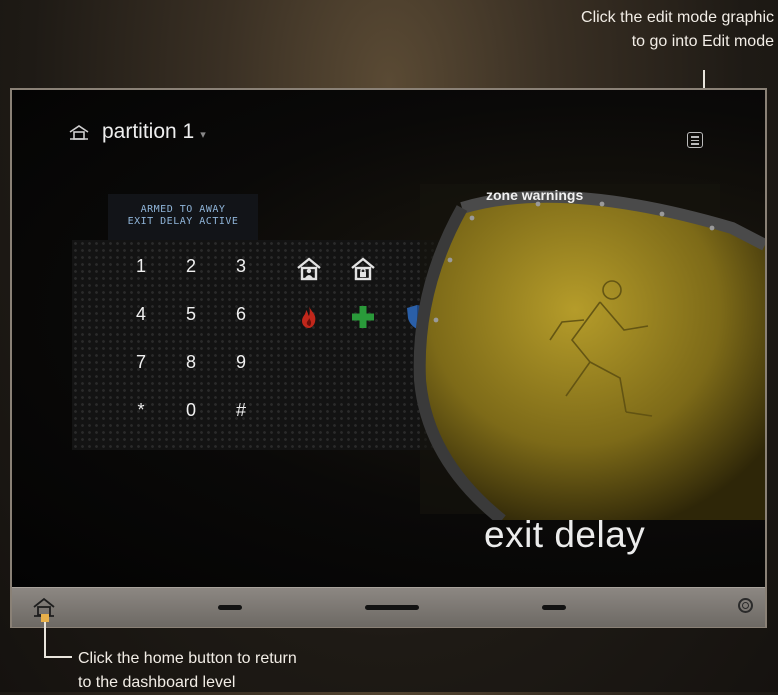 Image resolution: width=778 pixels, height=695 pixels. Describe the element at coordinates (745, 605) in the screenshot. I see `circle-icon` at that location.